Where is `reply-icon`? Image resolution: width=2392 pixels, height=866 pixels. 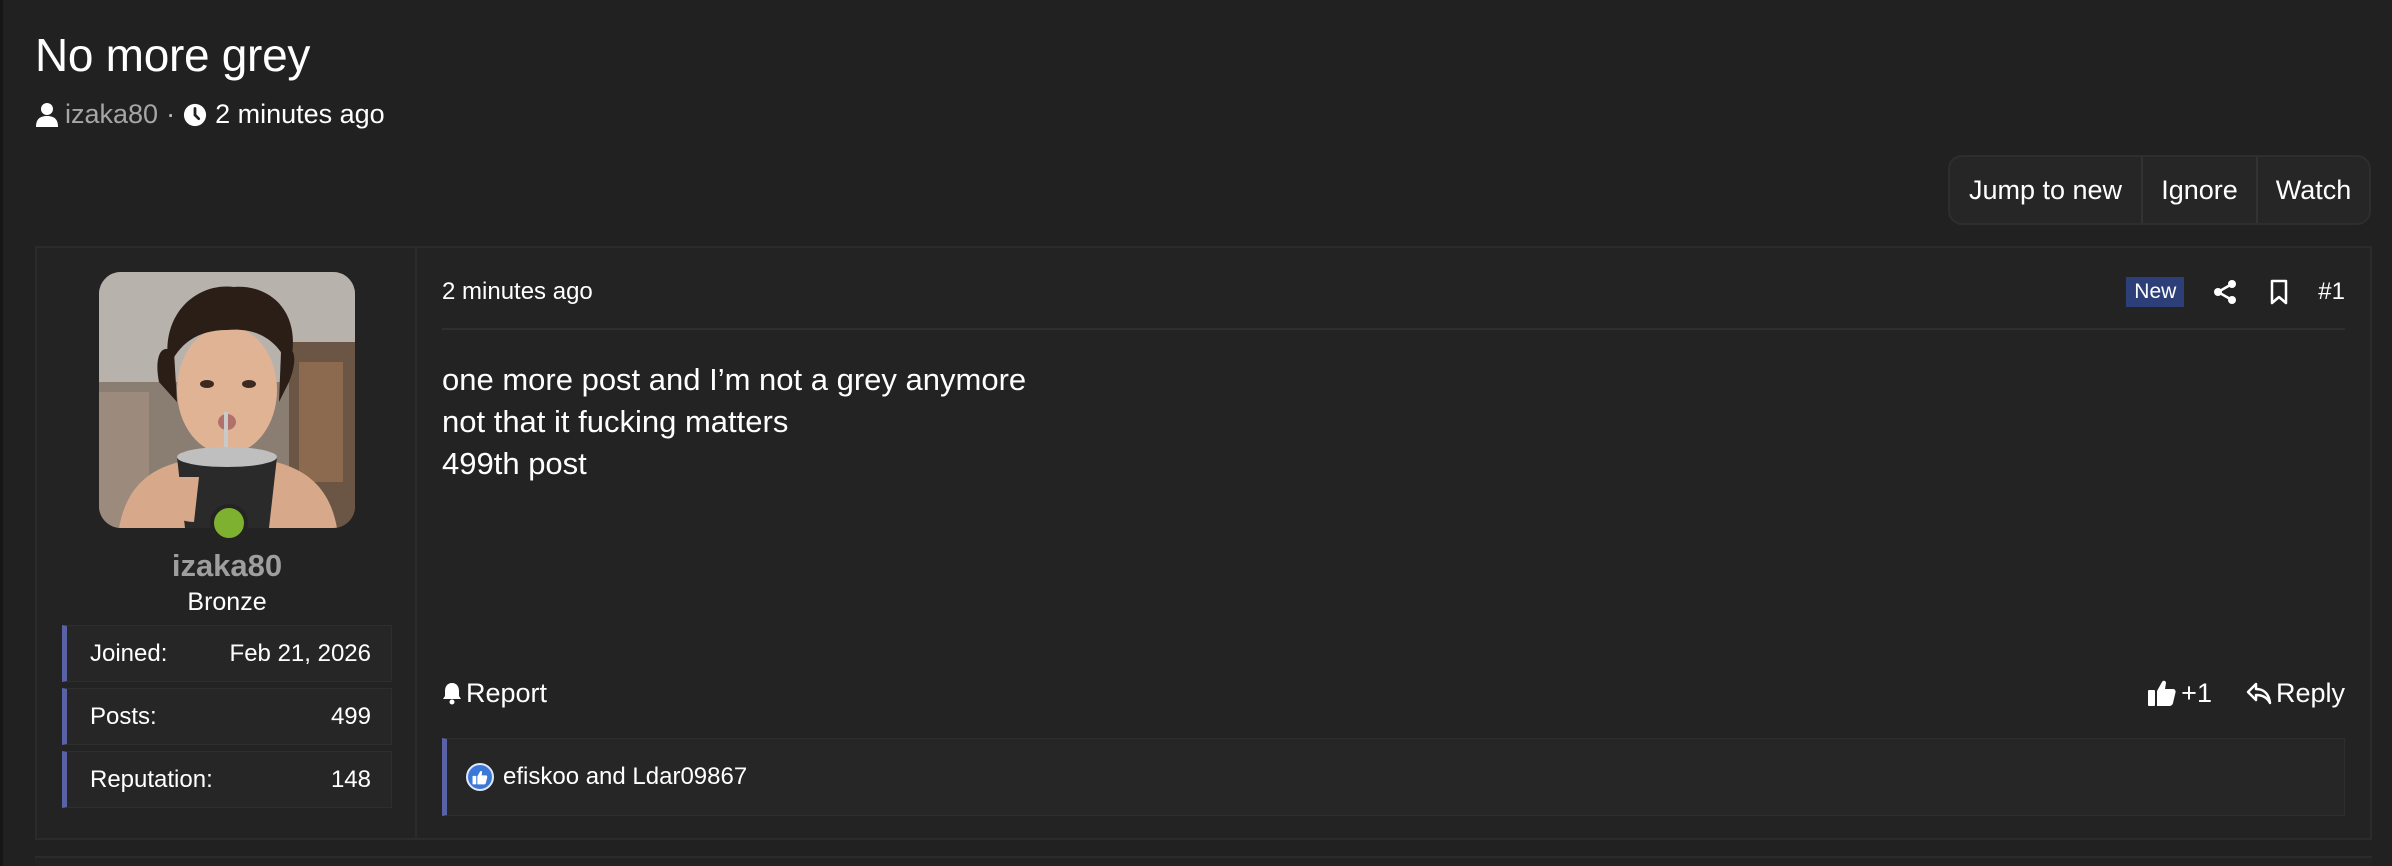 reply-icon is located at coordinates (2259, 693).